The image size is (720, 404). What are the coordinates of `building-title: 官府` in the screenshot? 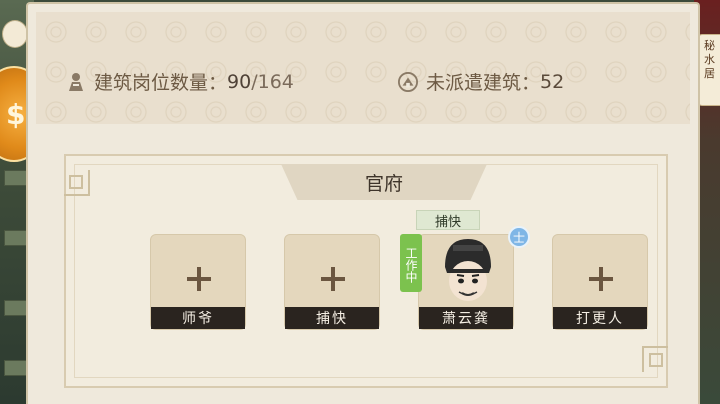 It's located at (384, 182).